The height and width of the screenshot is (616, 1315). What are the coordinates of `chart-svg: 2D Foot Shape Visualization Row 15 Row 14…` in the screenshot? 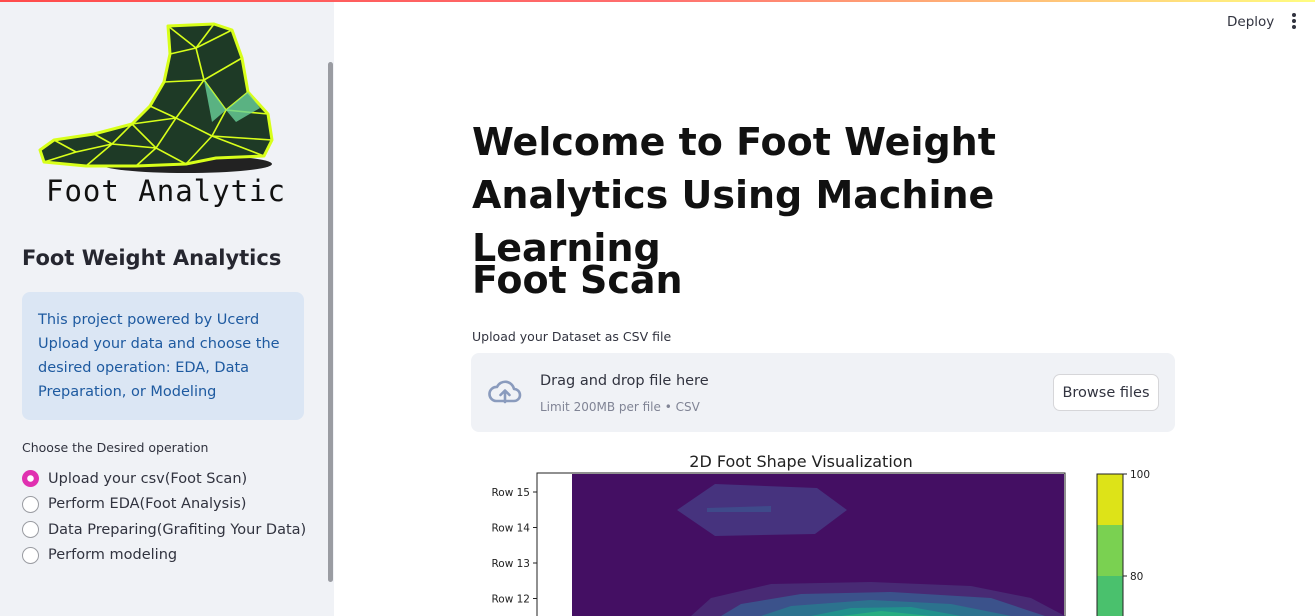 It's located at (820, 534).